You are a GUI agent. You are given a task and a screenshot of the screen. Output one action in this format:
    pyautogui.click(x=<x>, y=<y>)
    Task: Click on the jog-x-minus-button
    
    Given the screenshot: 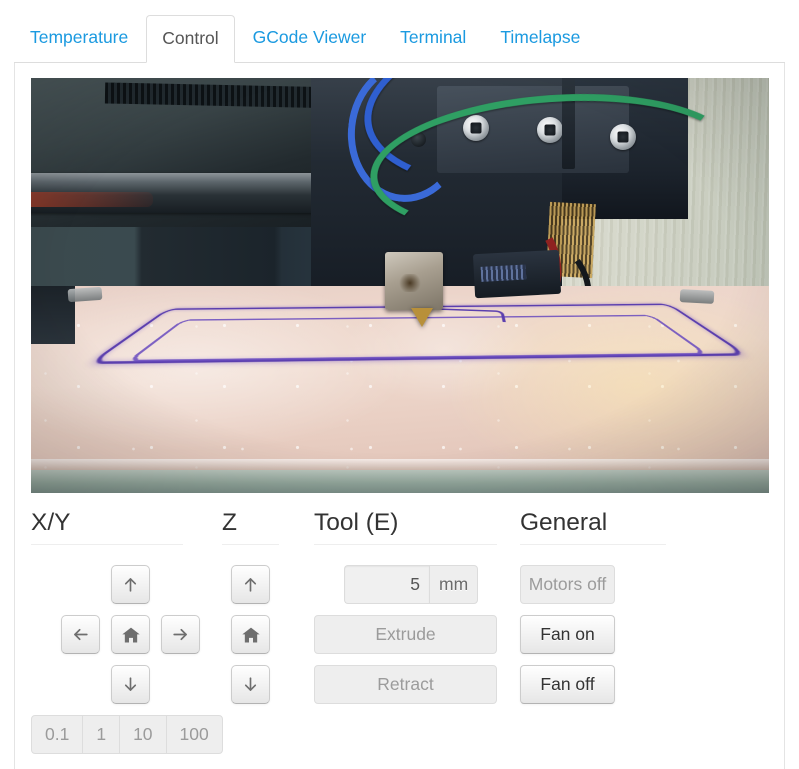 What is the action you would take?
    pyautogui.click(x=80, y=635)
    